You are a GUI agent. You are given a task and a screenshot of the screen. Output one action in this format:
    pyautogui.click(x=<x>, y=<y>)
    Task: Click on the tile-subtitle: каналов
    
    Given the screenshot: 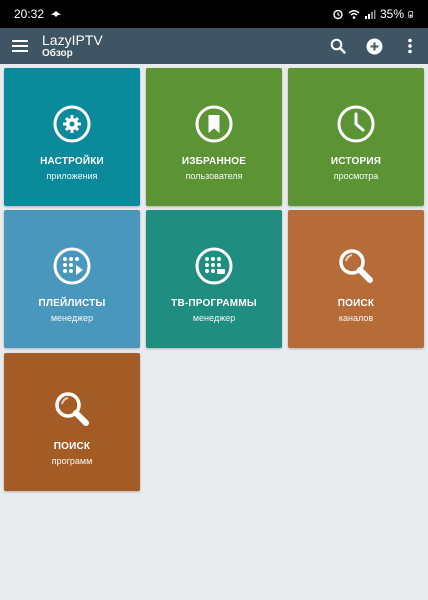 What is the action you would take?
    pyautogui.click(x=356, y=318)
    